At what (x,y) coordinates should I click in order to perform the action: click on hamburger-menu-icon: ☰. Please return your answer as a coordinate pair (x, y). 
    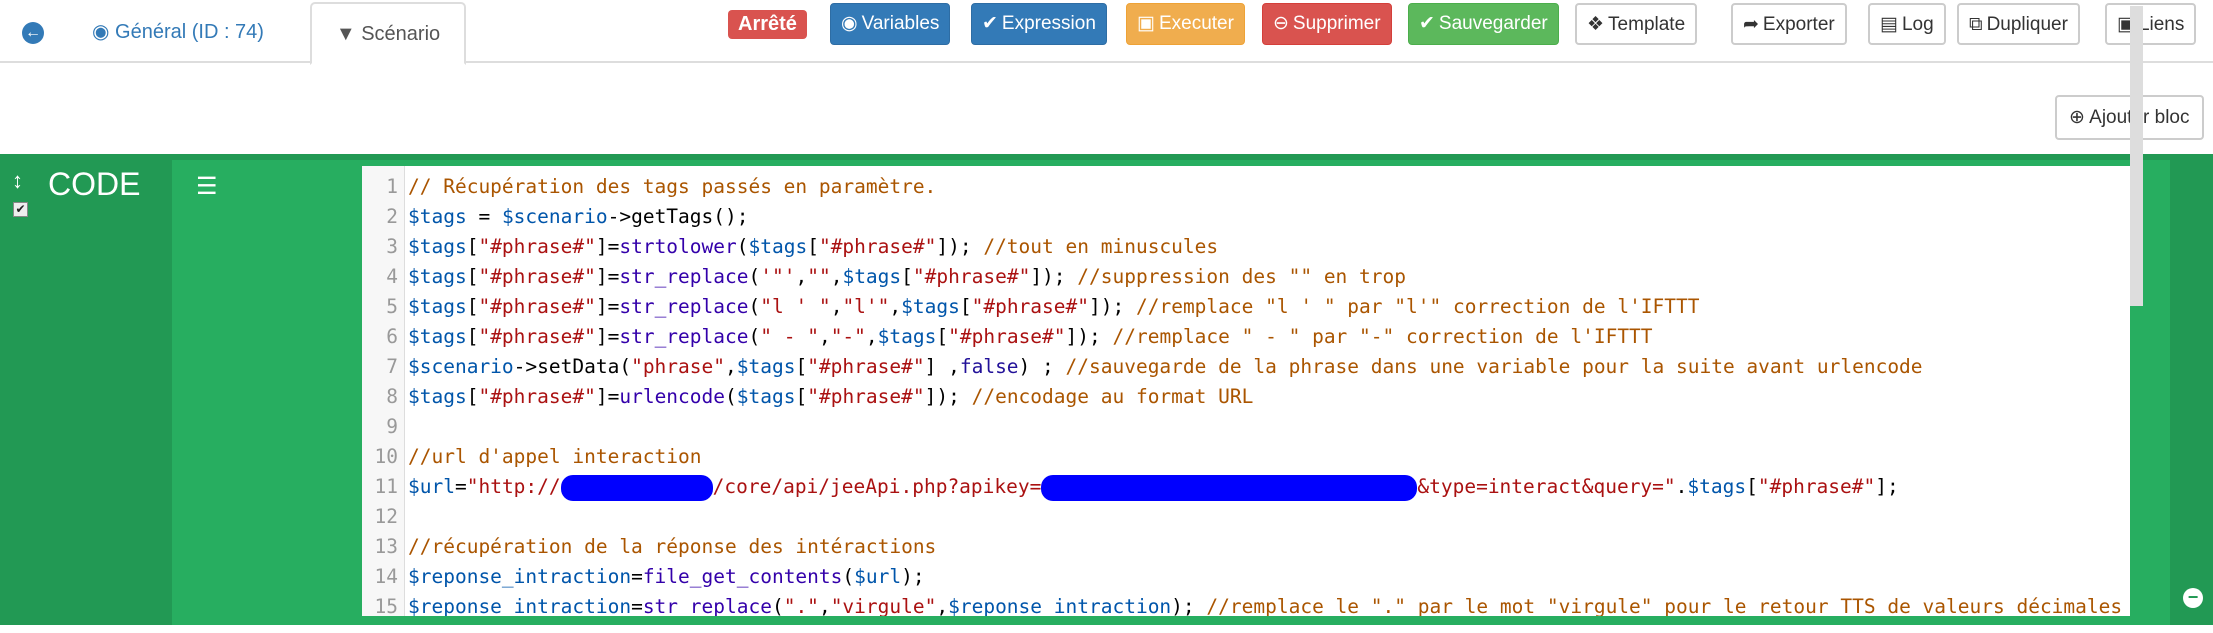
    Looking at the image, I should click on (207, 186).